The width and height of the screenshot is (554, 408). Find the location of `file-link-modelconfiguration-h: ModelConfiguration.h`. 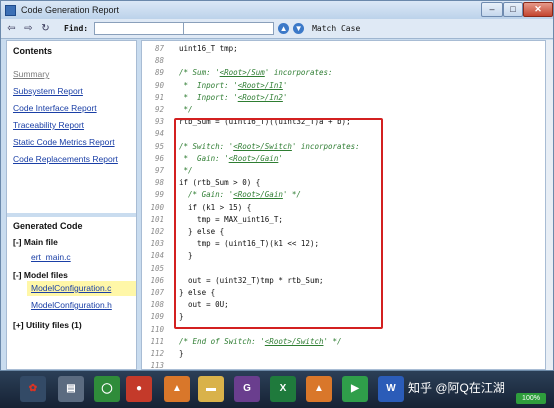

file-link-modelconfiguration-h: ModelConfiguration.h is located at coordinates (71, 305).